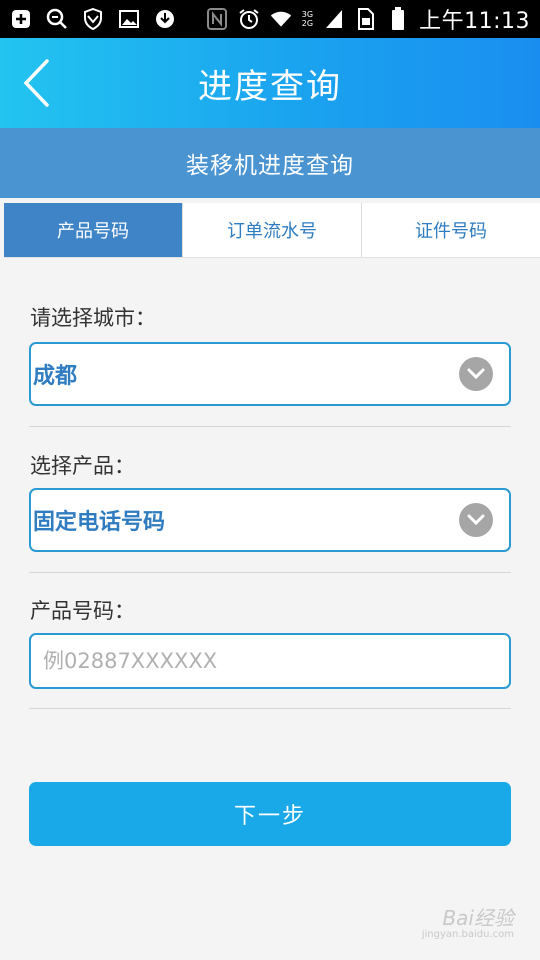 The image size is (540, 960). I want to click on section-banner: 装移机进度查询, so click(270, 163).